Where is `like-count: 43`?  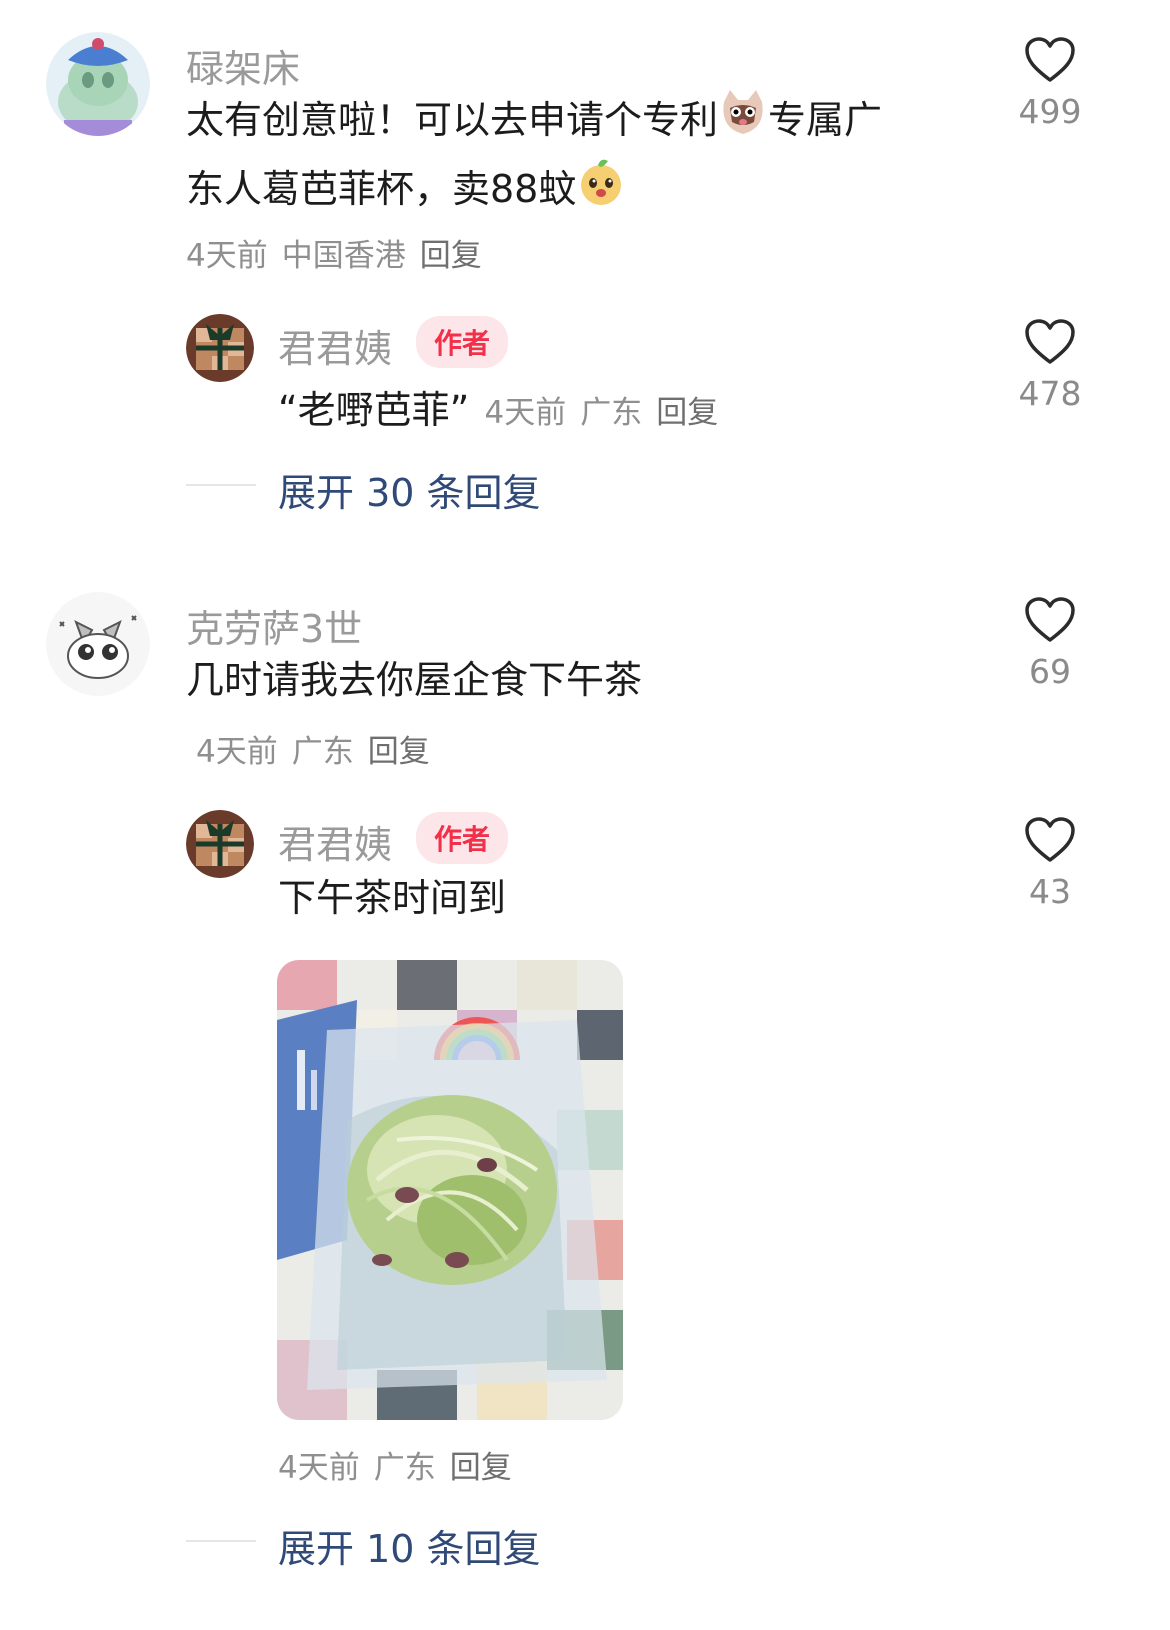
like-count: 43 is located at coordinates (1050, 891).